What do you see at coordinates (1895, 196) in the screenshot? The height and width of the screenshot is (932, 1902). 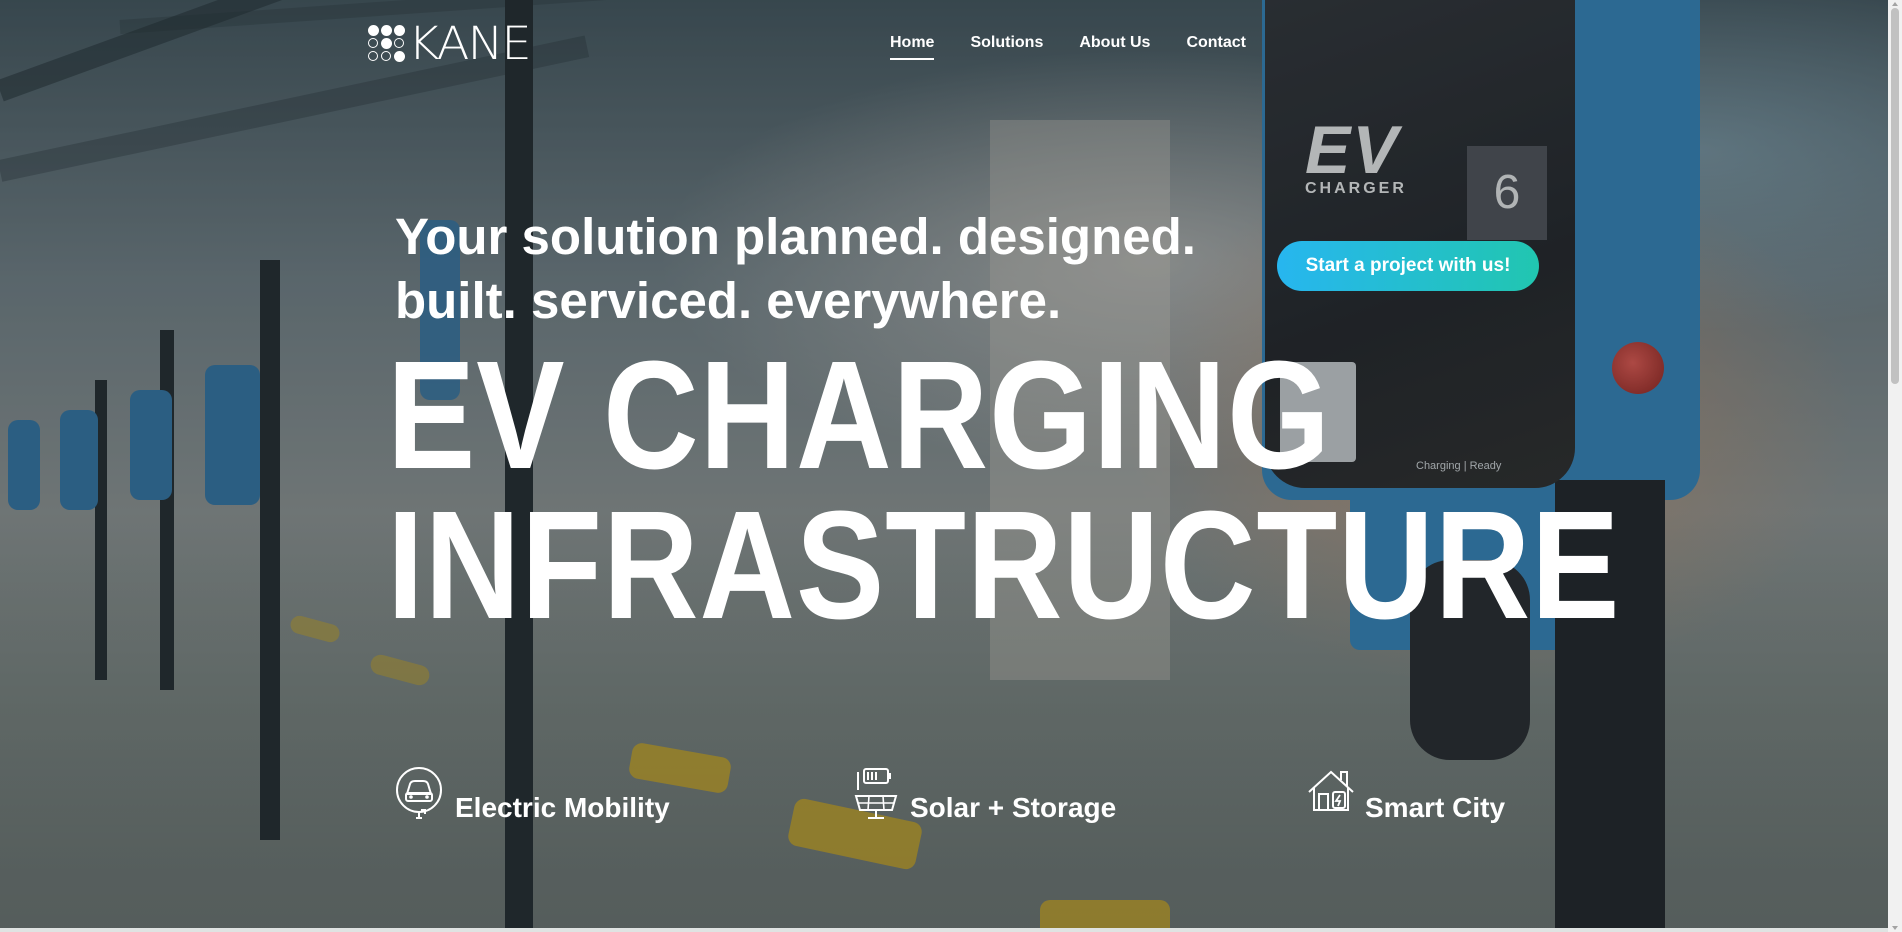 I see `scrollbar-thumb` at bounding box center [1895, 196].